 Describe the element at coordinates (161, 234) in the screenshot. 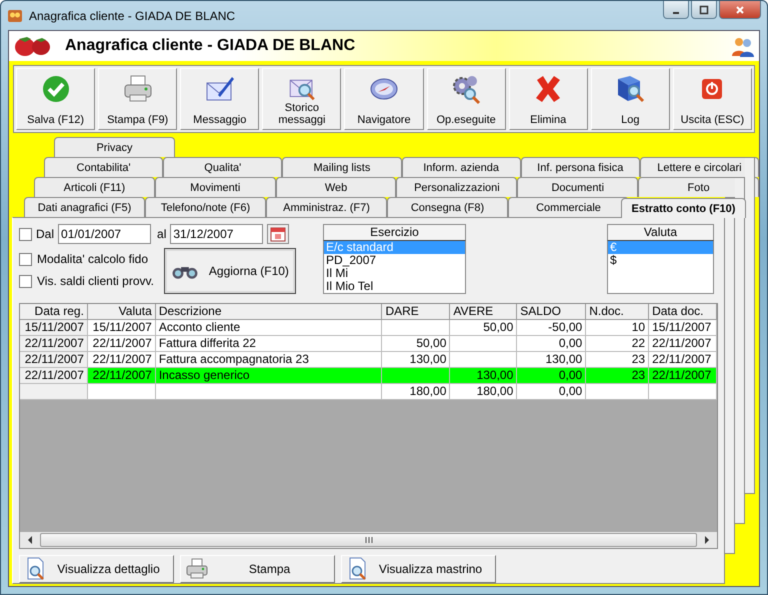

I see `field-label: al` at that location.